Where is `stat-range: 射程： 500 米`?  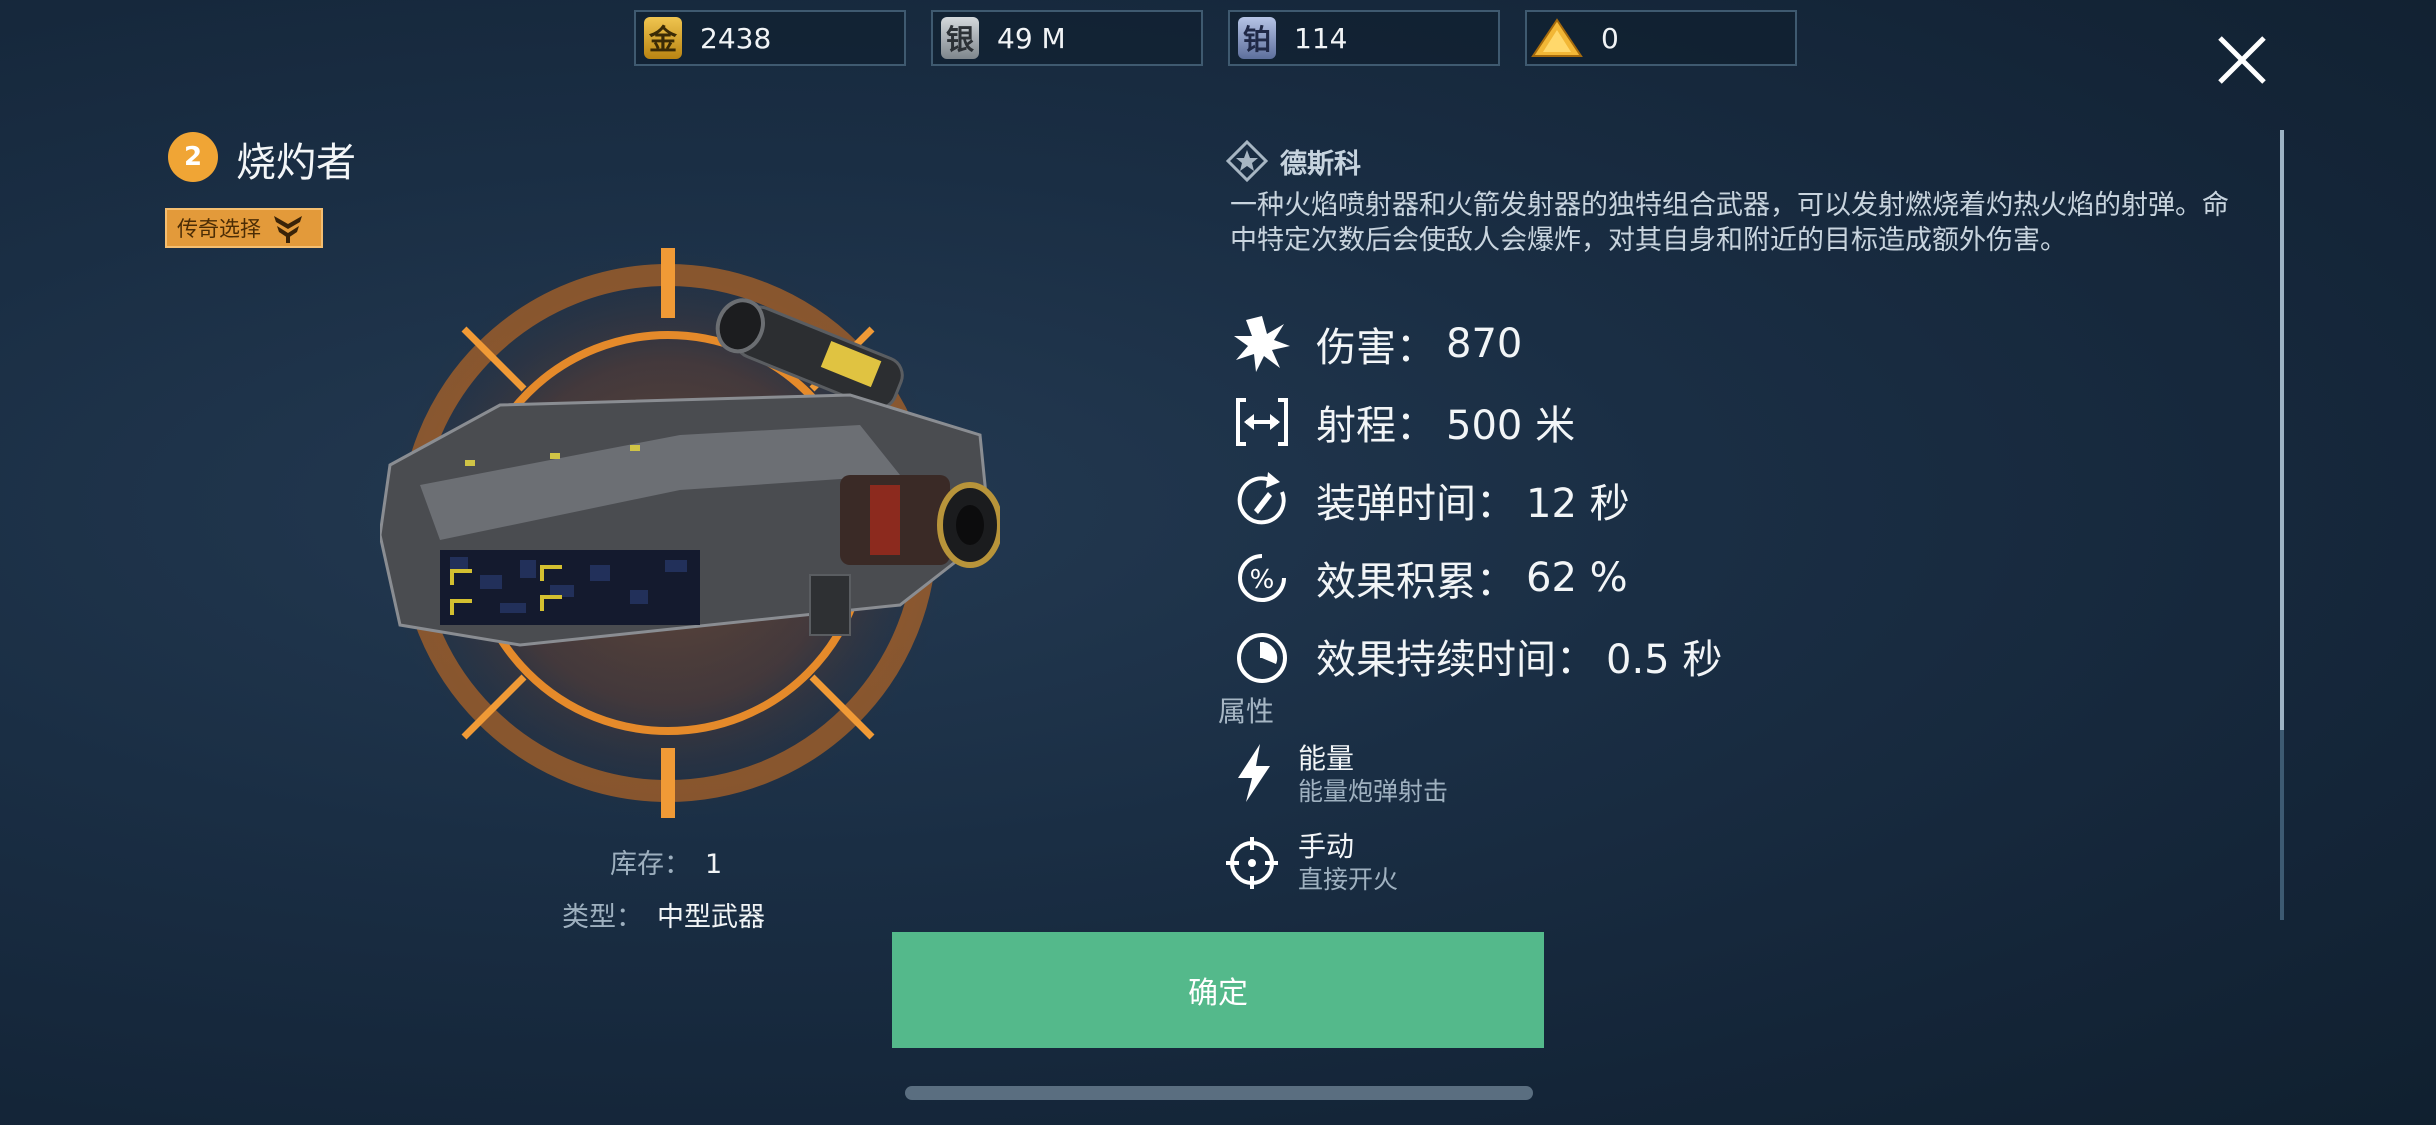
stat-range: 射程： 500 米 is located at coordinates (1403, 422).